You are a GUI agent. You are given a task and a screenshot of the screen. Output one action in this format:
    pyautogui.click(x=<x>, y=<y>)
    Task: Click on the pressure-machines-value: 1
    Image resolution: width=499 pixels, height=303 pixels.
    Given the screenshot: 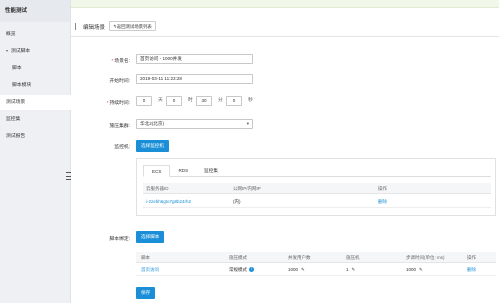 What is the action you would take?
    pyautogui.click(x=347, y=269)
    